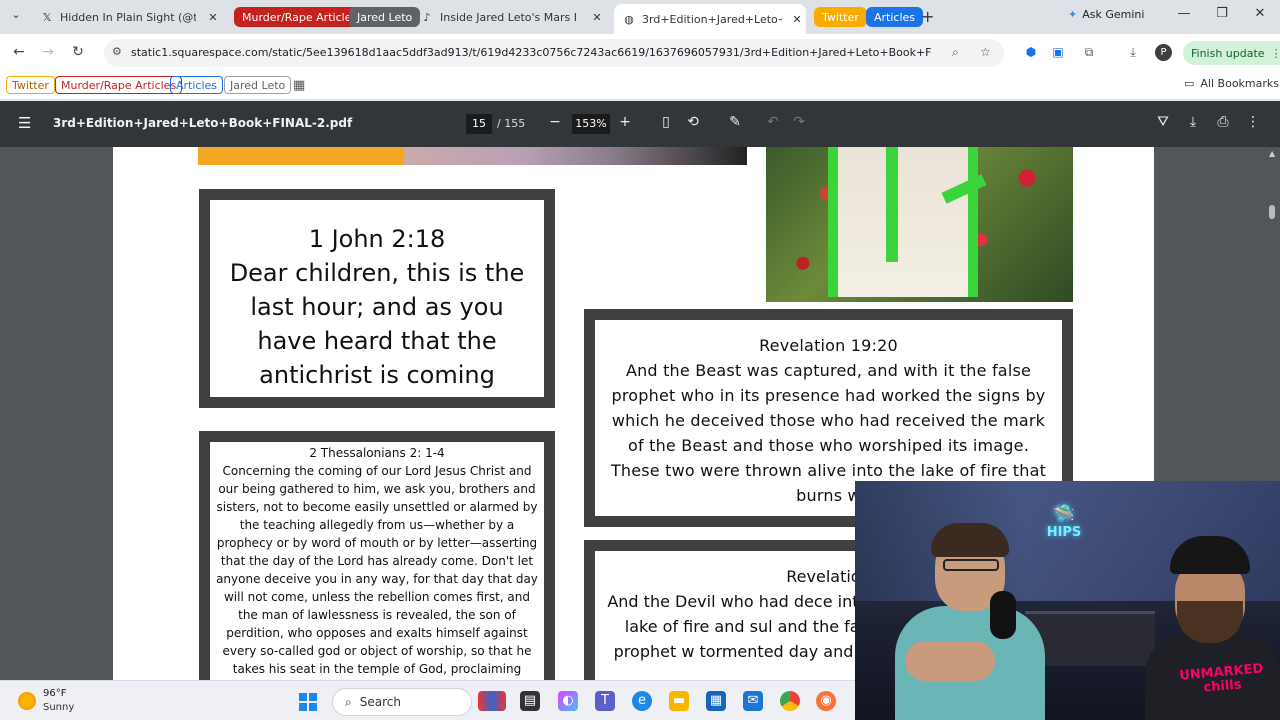 This screenshot has height=720, width=1280. Describe the element at coordinates (427, 17) in the screenshot. I see `tiktok-icon: ♪` at that location.